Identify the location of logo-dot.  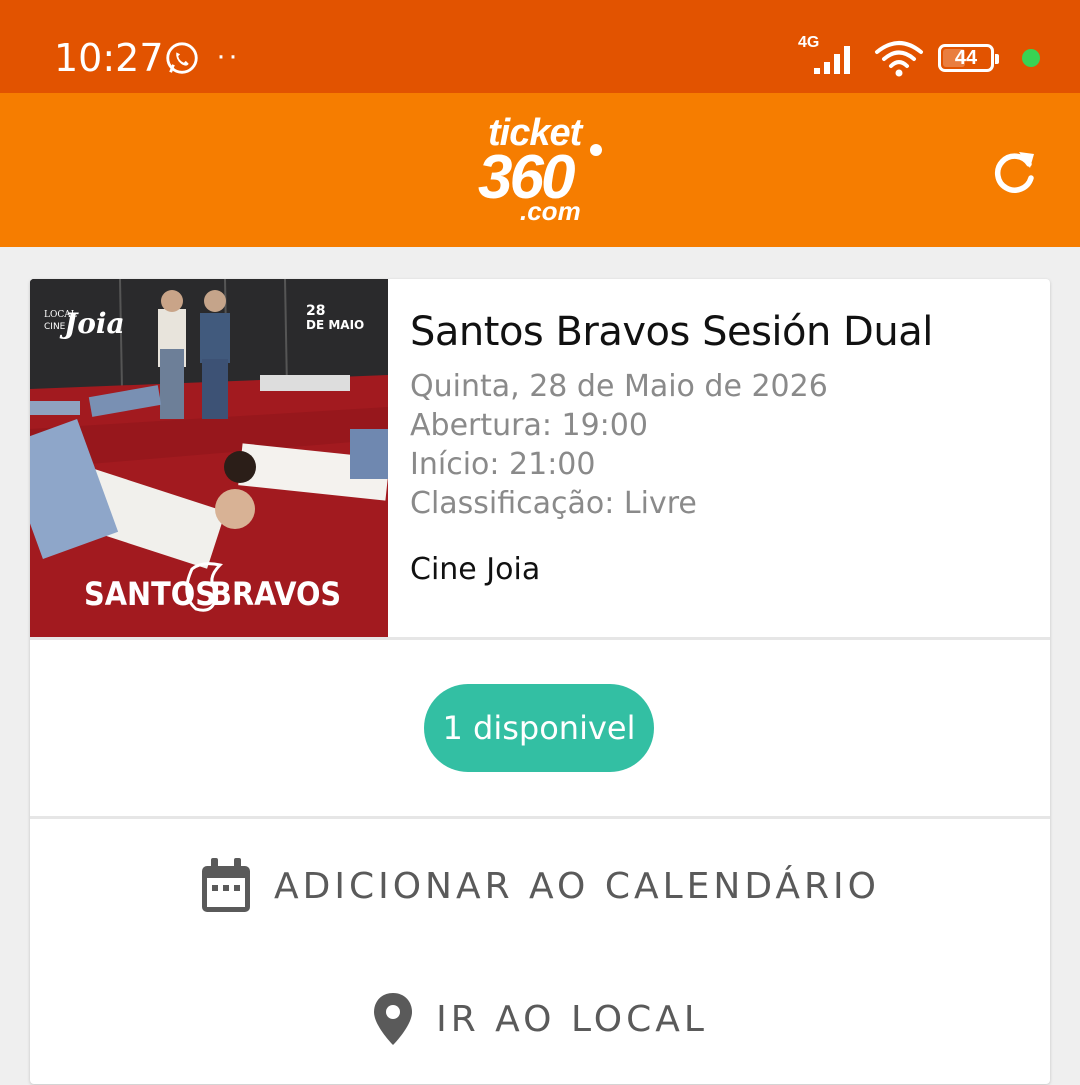
(596, 150).